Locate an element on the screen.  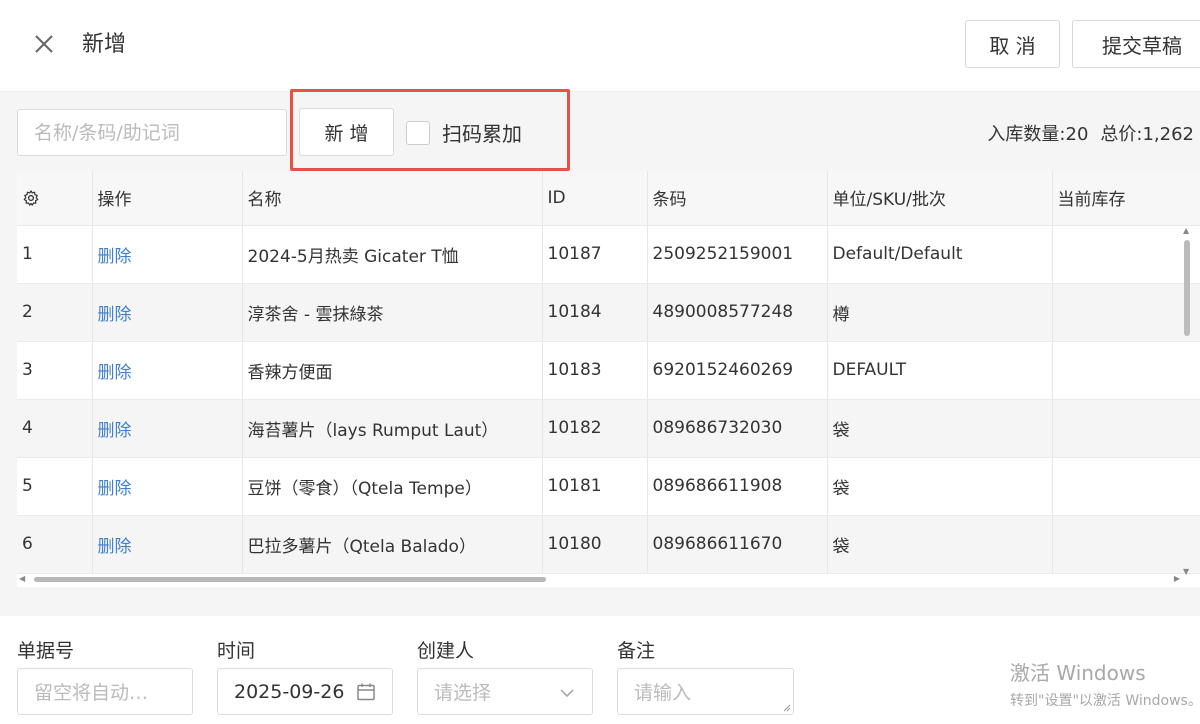
note-textarea: 请输入 is located at coordinates (705, 691).